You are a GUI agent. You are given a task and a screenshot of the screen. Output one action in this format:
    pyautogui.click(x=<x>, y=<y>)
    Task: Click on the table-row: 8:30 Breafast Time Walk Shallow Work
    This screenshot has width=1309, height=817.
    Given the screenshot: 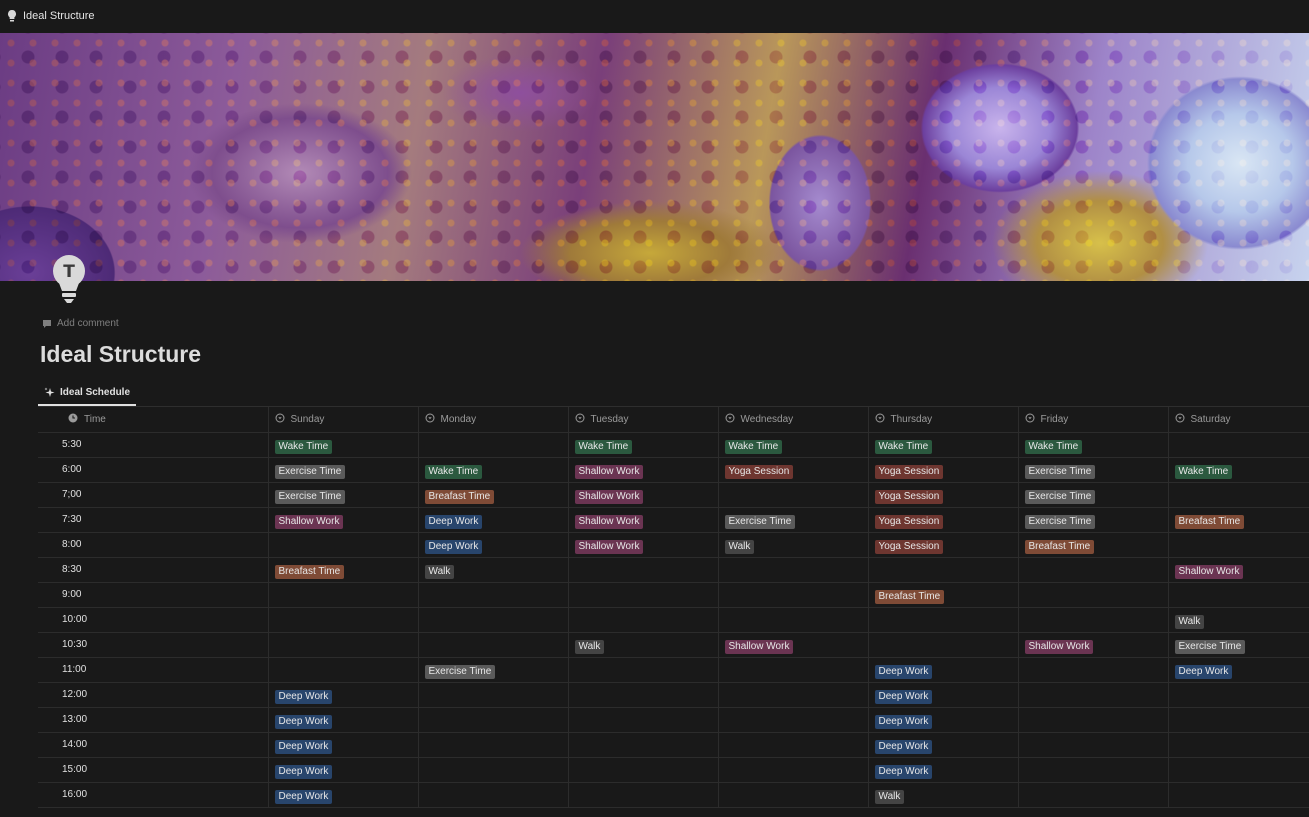 What is the action you would take?
    pyautogui.click(x=673, y=570)
    